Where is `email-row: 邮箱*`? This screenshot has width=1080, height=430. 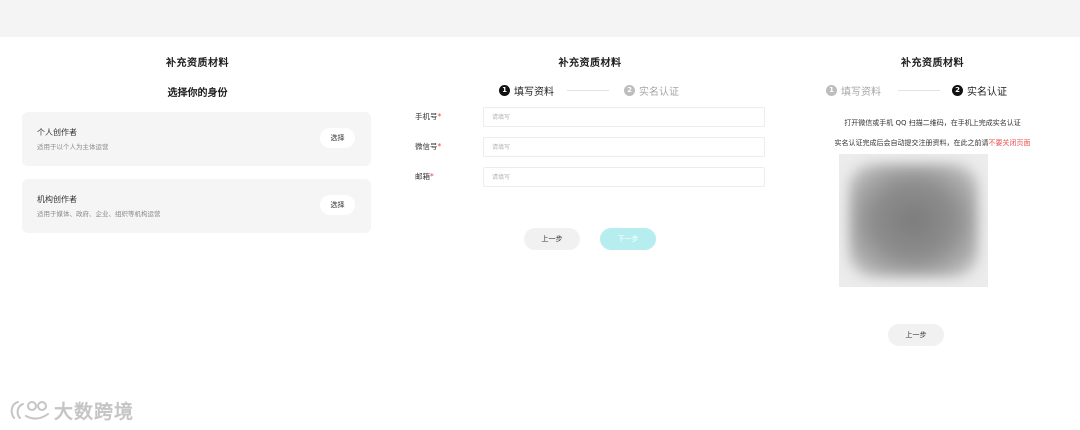 email-row: 邮箱* is located at coordinates (590, 177).